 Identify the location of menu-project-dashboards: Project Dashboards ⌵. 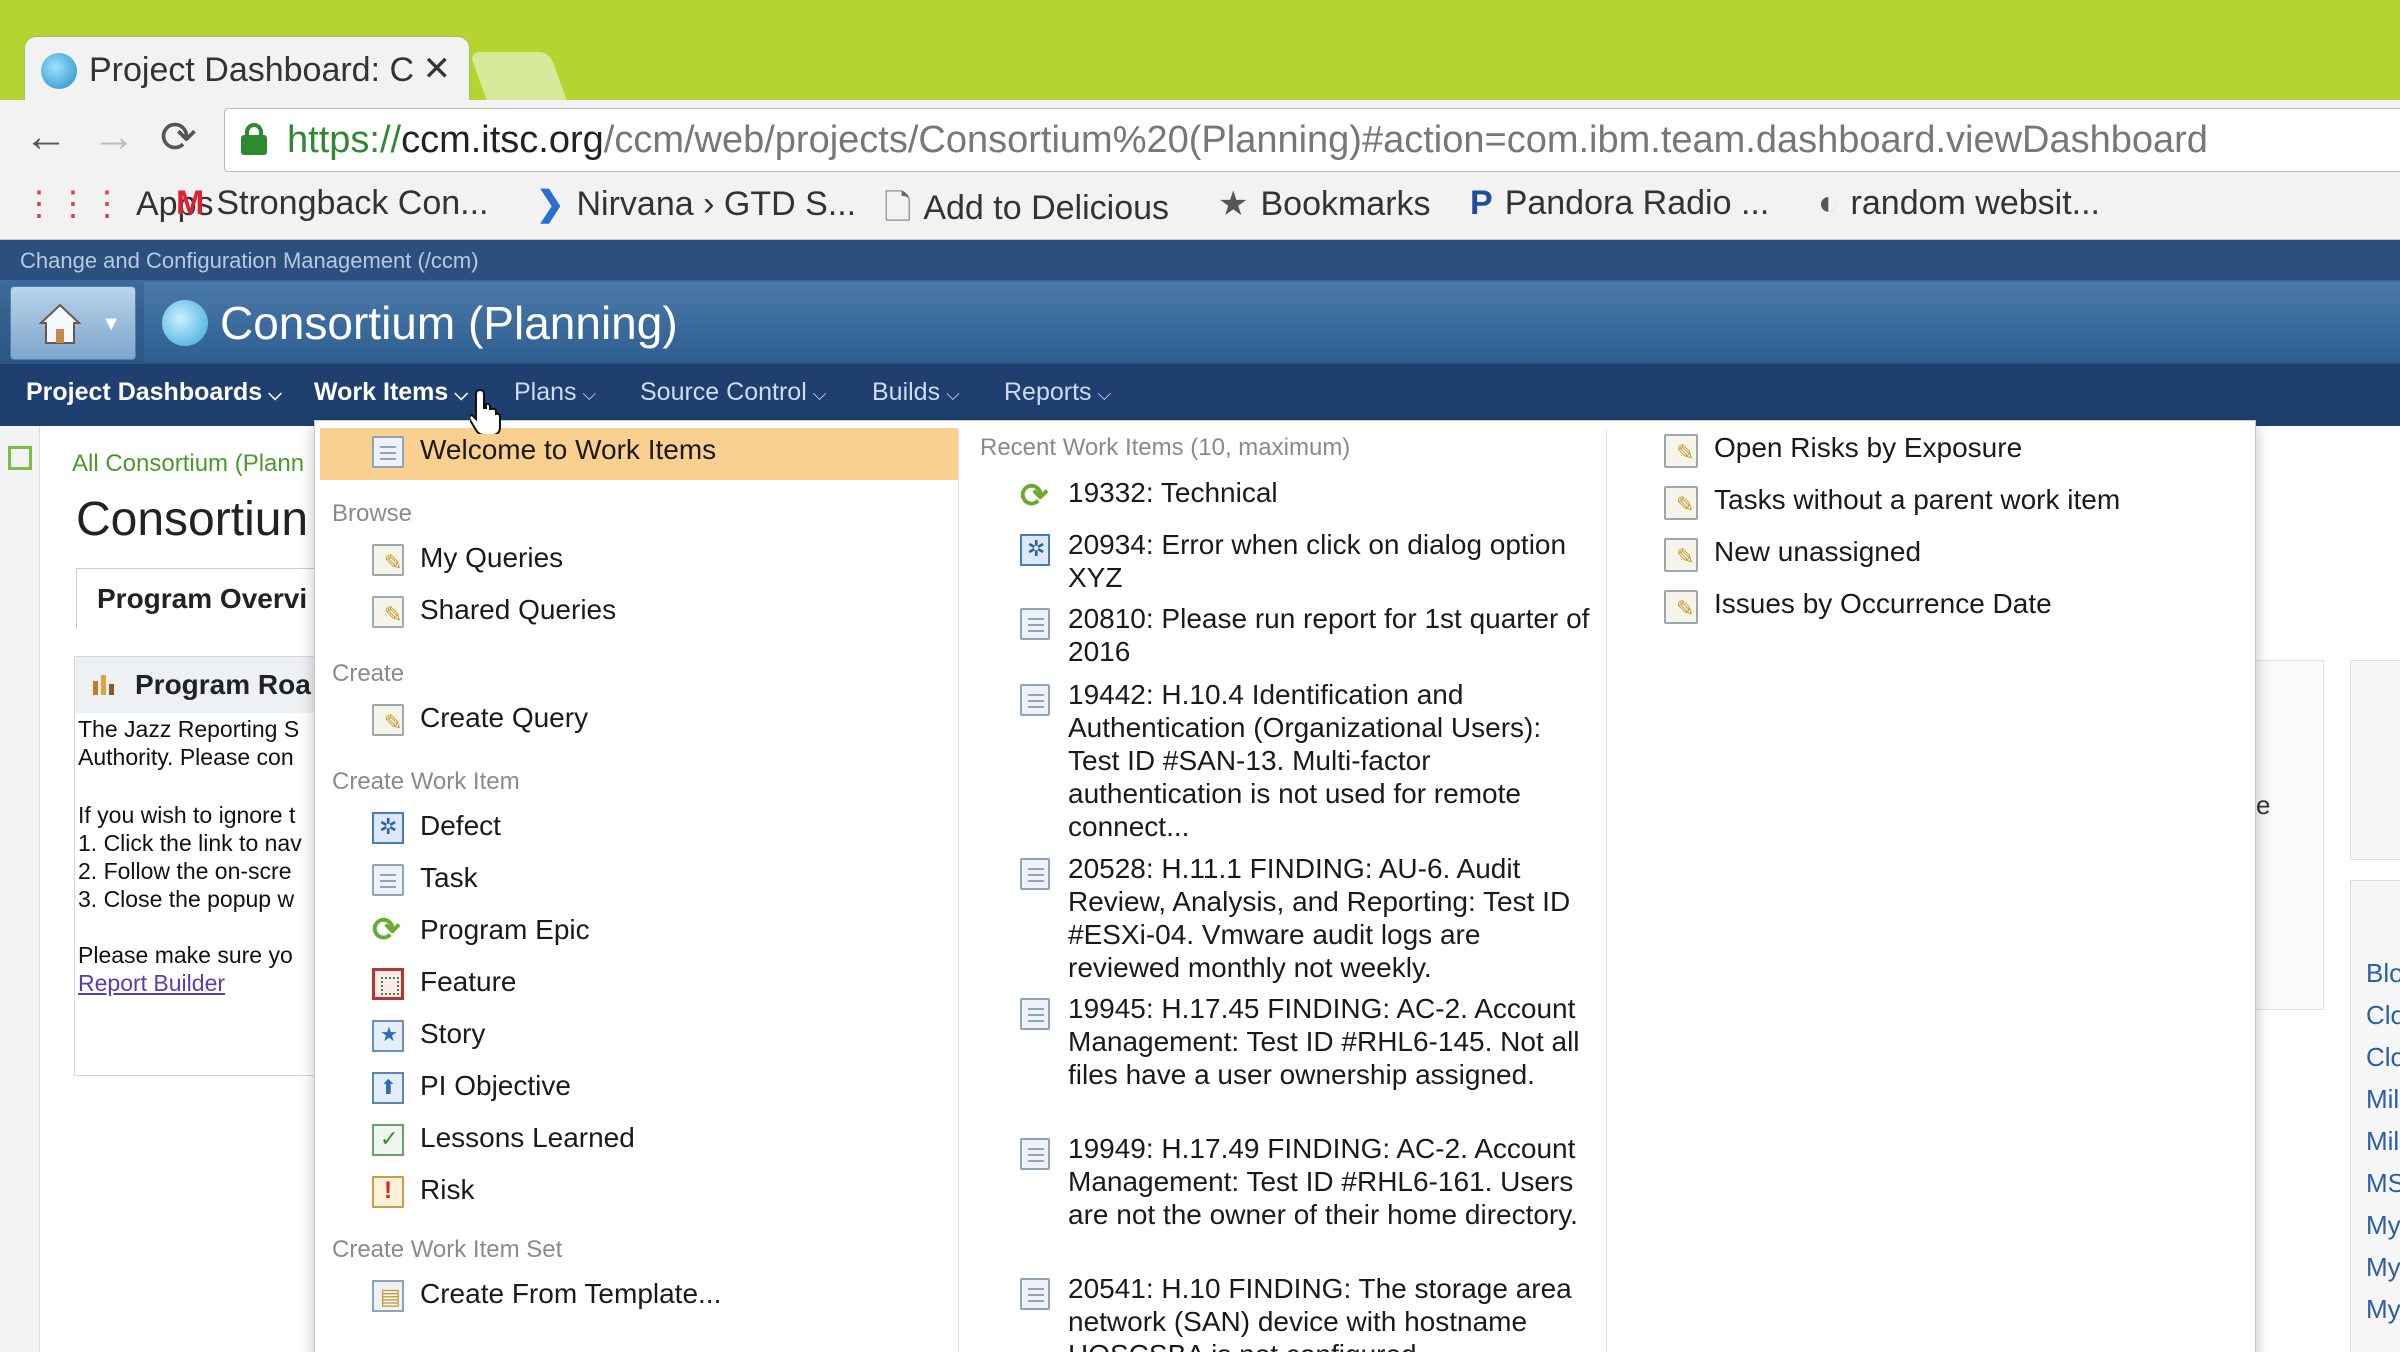
(154, 392).